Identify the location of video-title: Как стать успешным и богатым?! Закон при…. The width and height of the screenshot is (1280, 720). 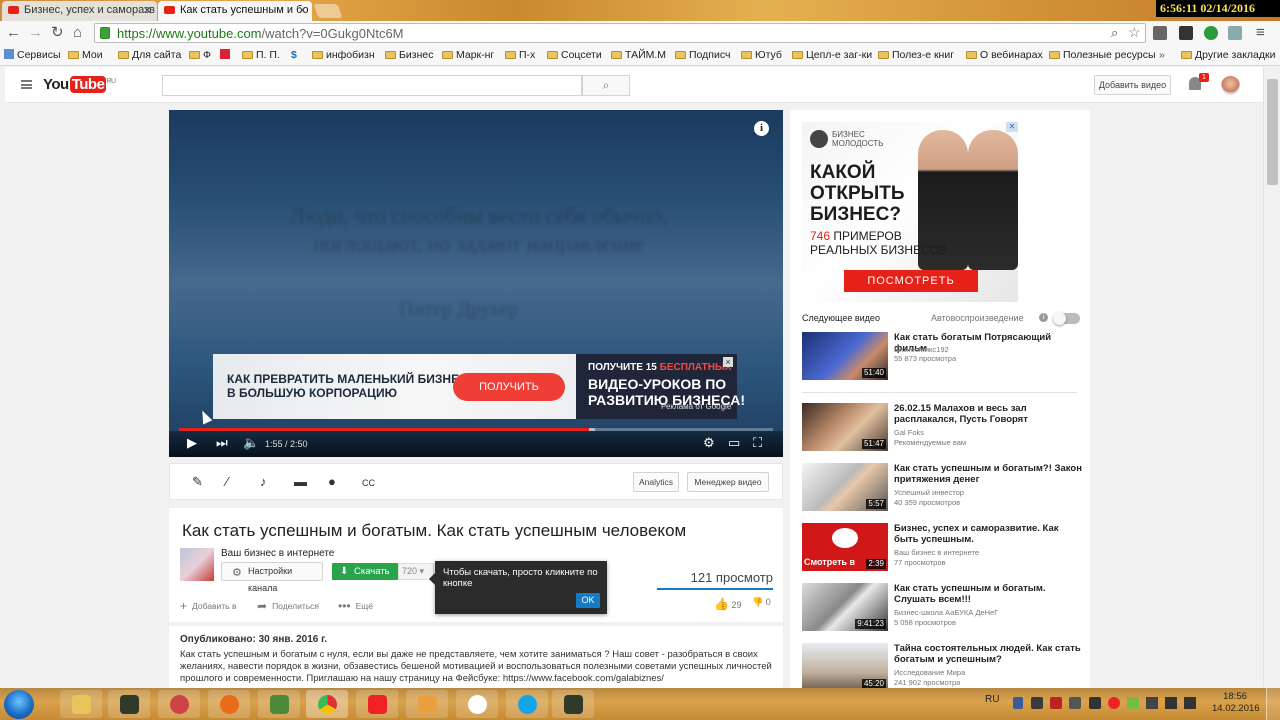
(988, 474).